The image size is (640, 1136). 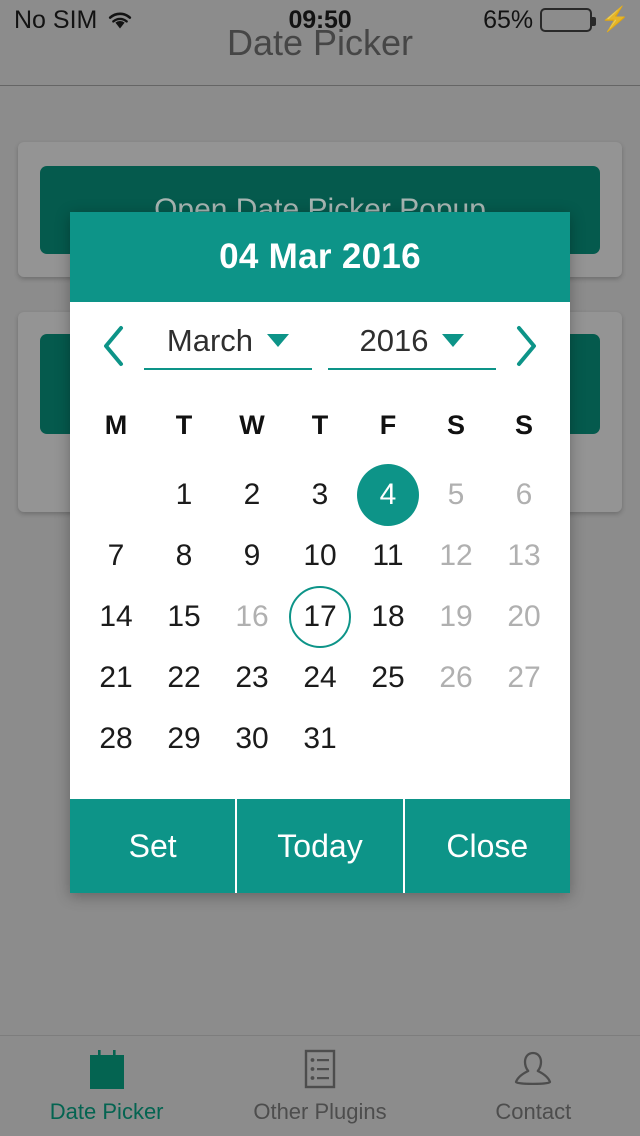 I want to click on day-number: 11, so click(x=388, y=555).